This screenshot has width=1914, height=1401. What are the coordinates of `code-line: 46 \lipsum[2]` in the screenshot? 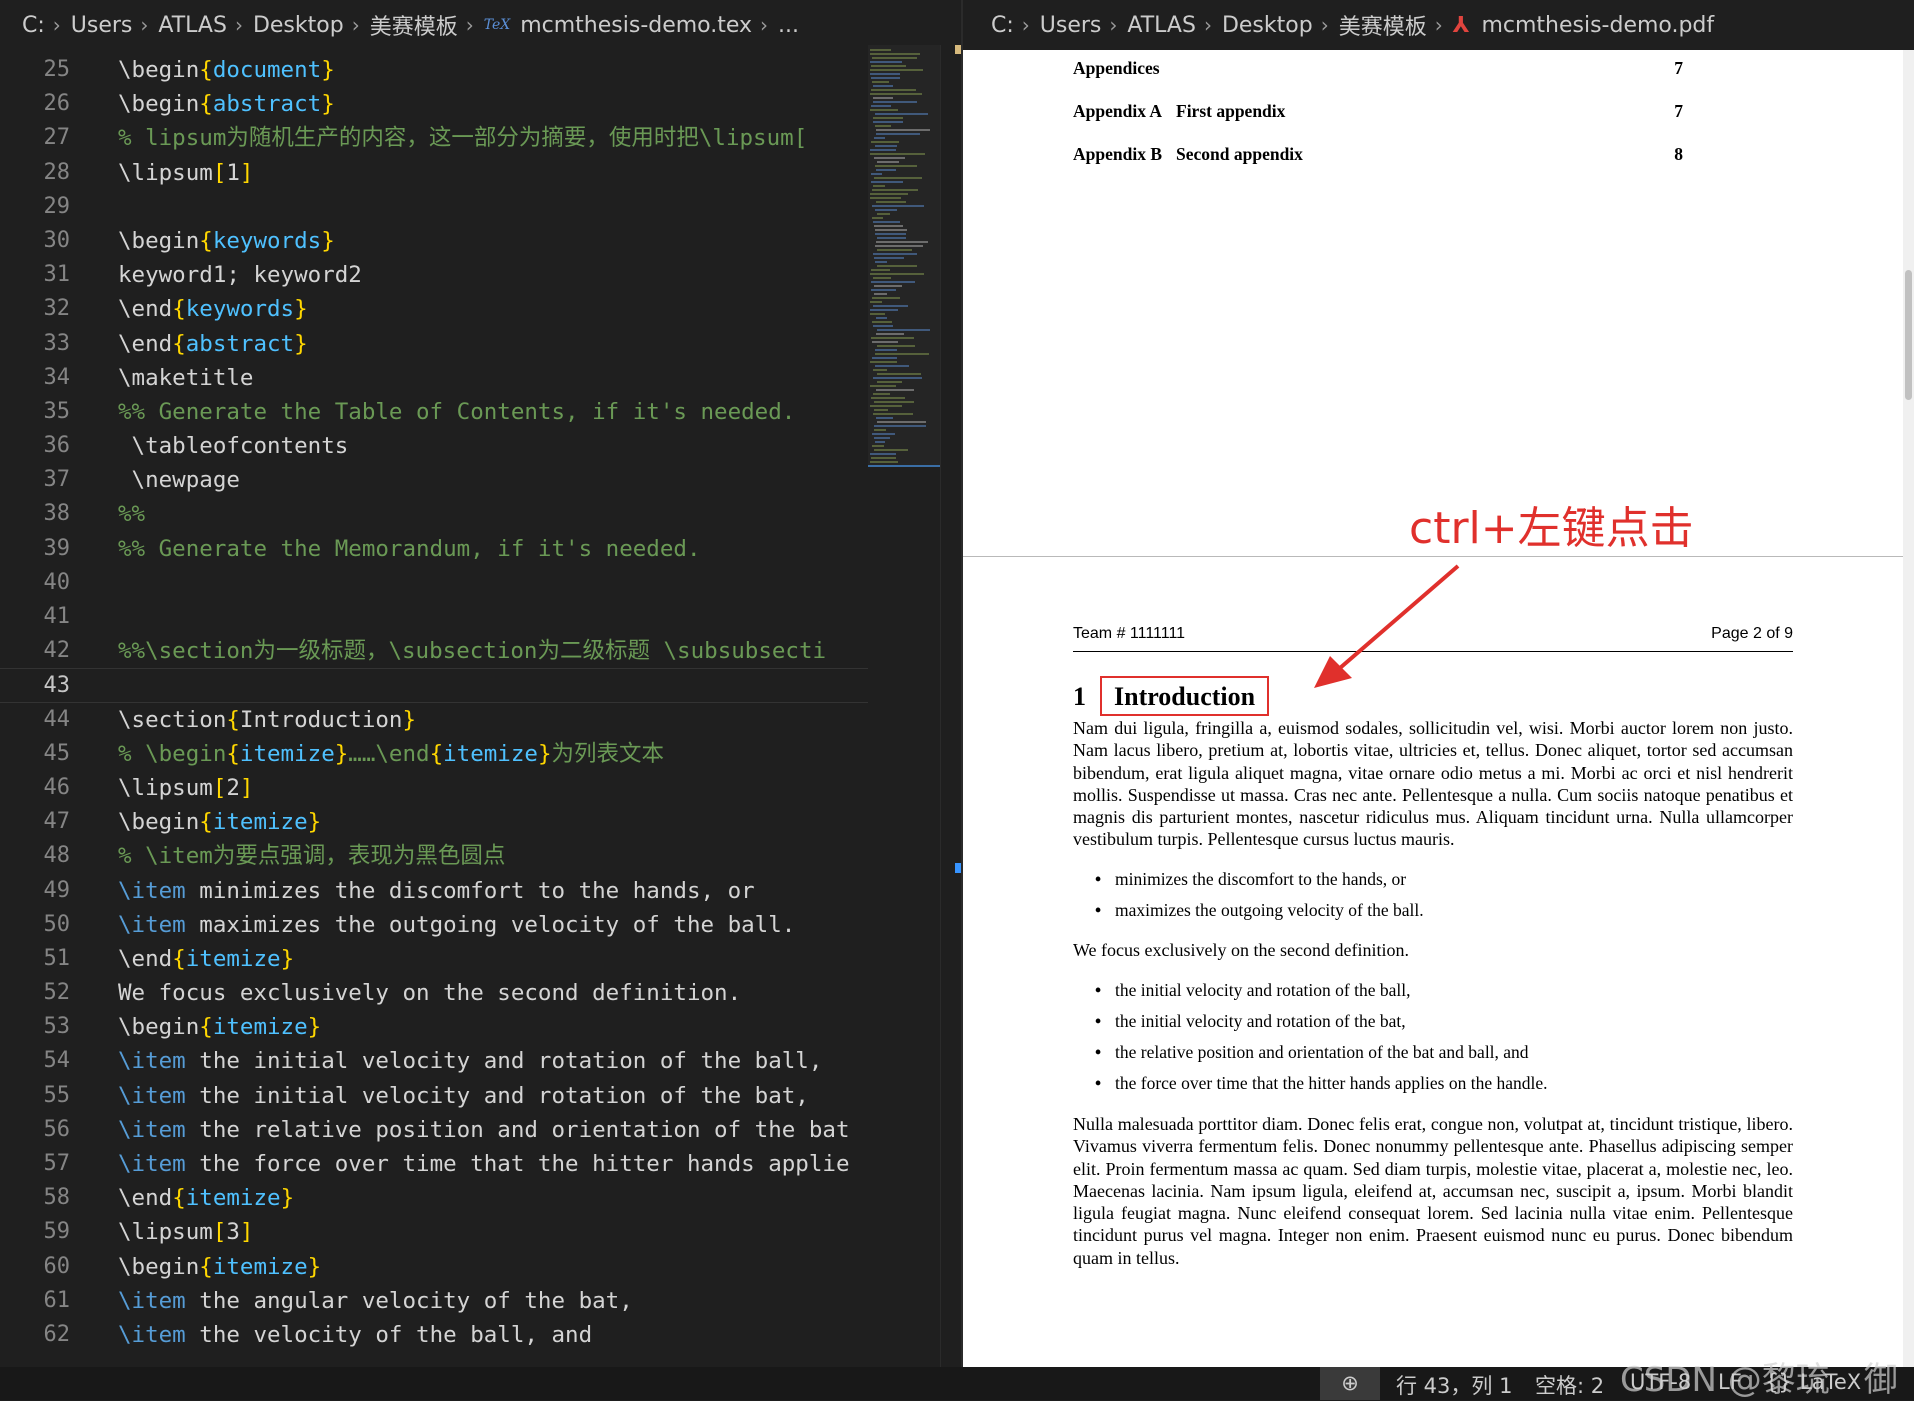 It's located at (434, 788).